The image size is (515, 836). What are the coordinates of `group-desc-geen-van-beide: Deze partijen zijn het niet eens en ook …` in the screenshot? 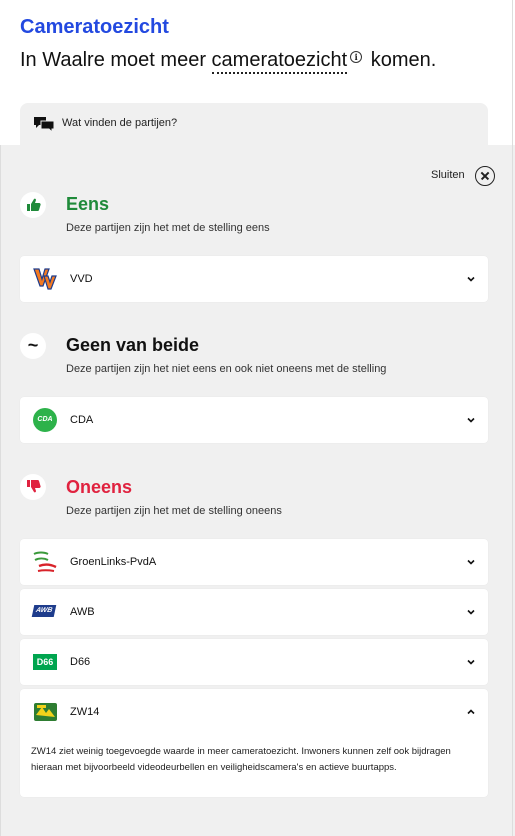 It's located at (226, 369).